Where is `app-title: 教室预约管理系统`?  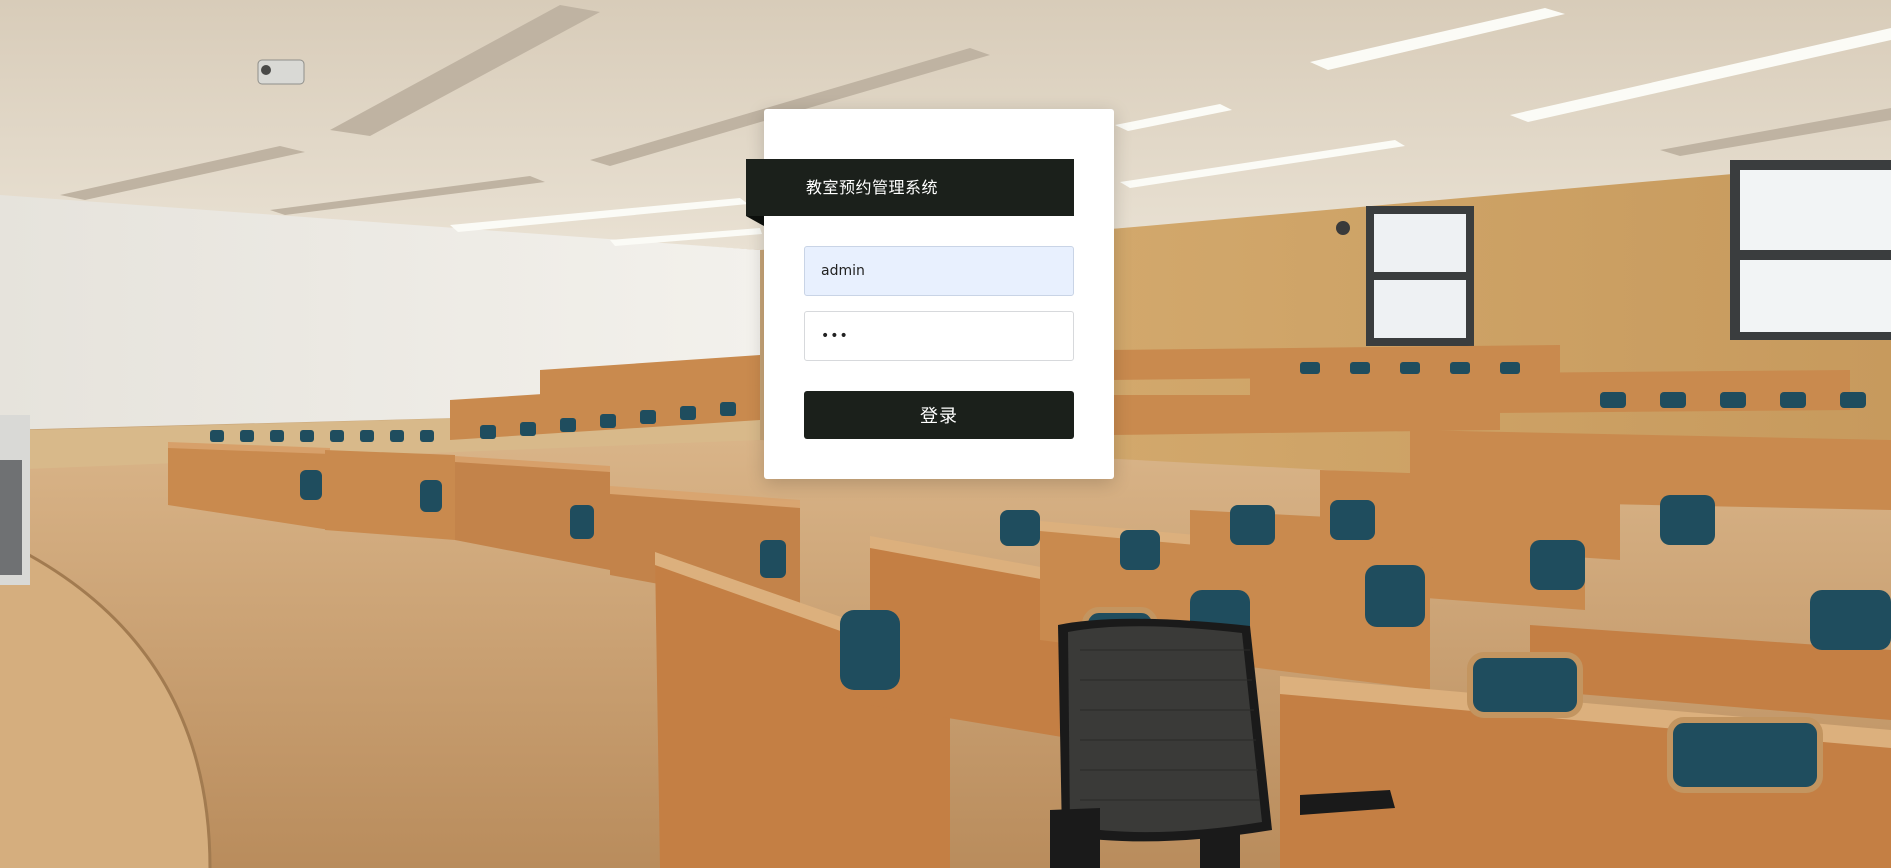 app-title: 教室预约管理系统 is located at coordinates (910, 187).